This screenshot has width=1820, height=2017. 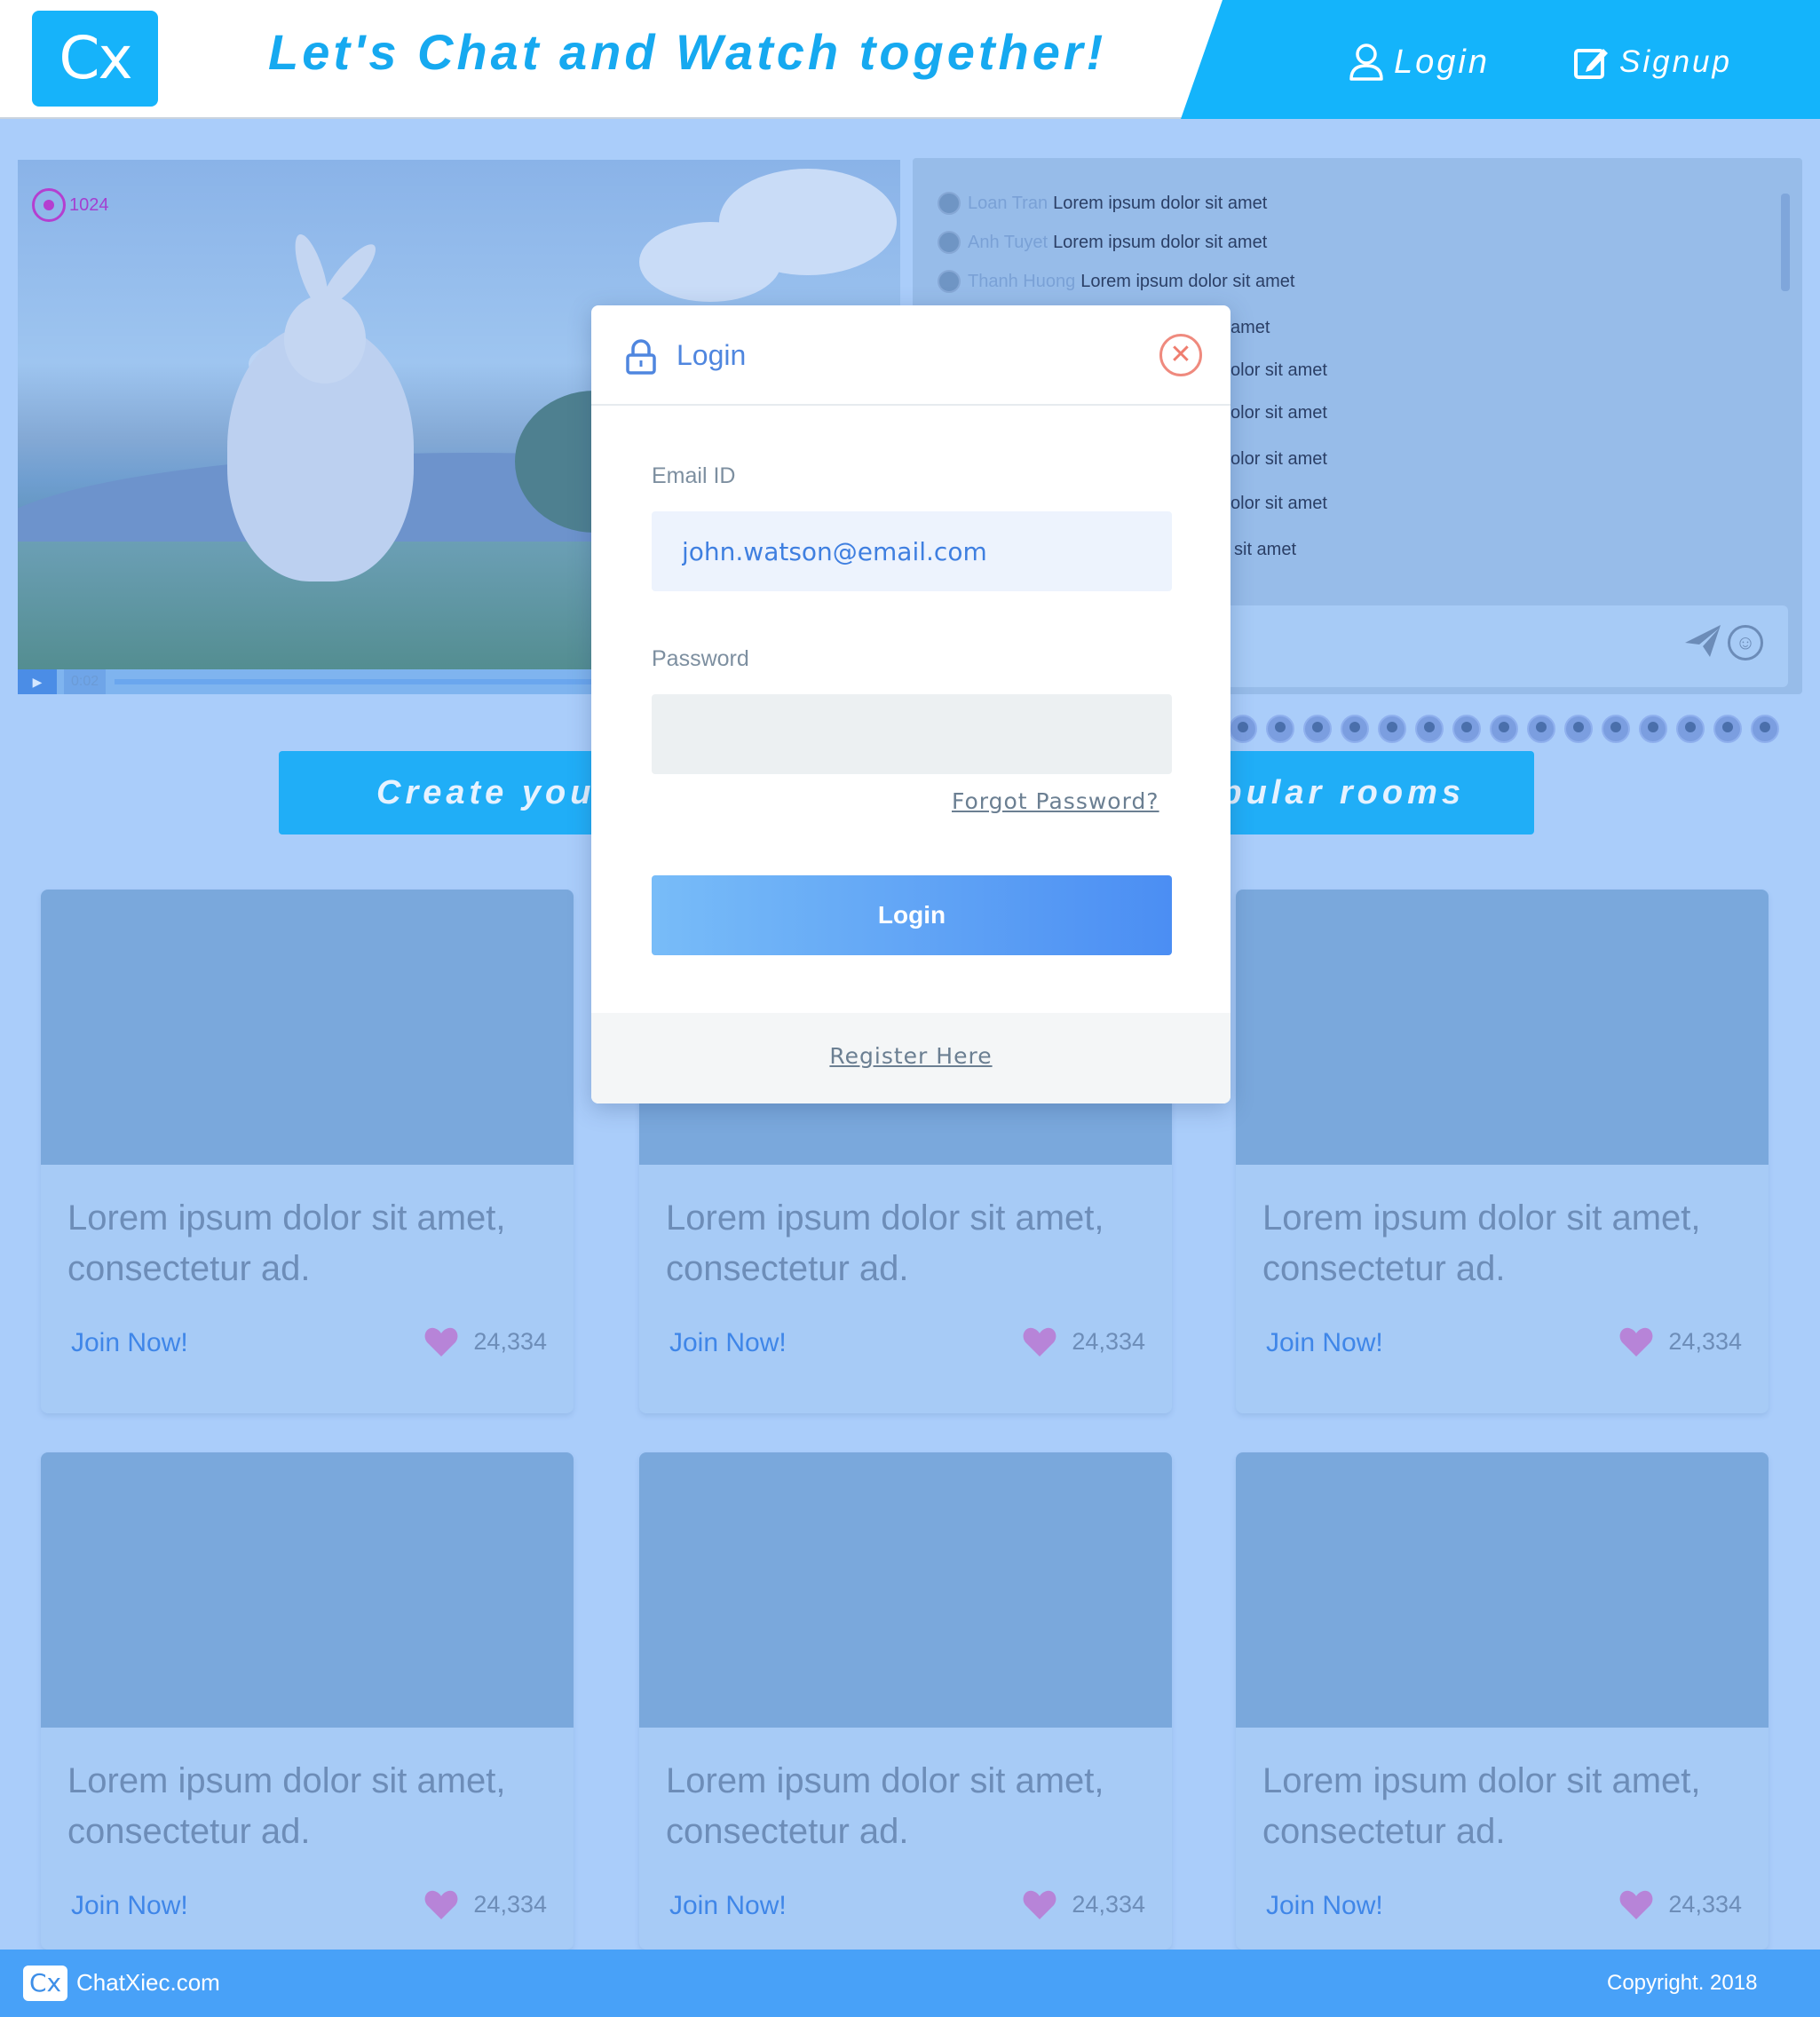 I want to click on nav-signup-button: Signup, so click(x=1652, y=62).